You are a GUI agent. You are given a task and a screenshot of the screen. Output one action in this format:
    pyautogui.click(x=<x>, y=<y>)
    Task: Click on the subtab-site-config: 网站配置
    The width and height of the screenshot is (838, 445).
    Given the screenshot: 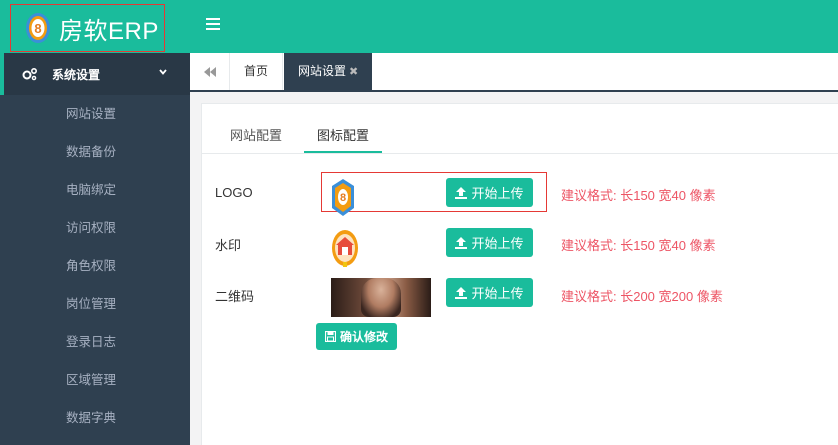 What is the action you would take?
    pyautogui.click(x=256, y=139)
    